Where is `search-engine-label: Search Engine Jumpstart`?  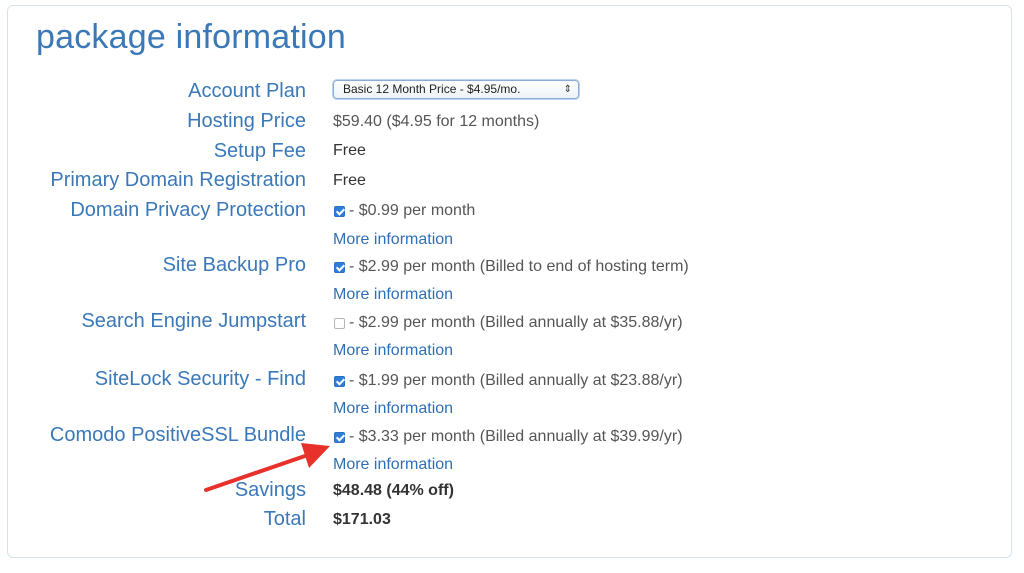
search-engine-label: Search Engine Jumpstart is located at coordinates (193, 321).